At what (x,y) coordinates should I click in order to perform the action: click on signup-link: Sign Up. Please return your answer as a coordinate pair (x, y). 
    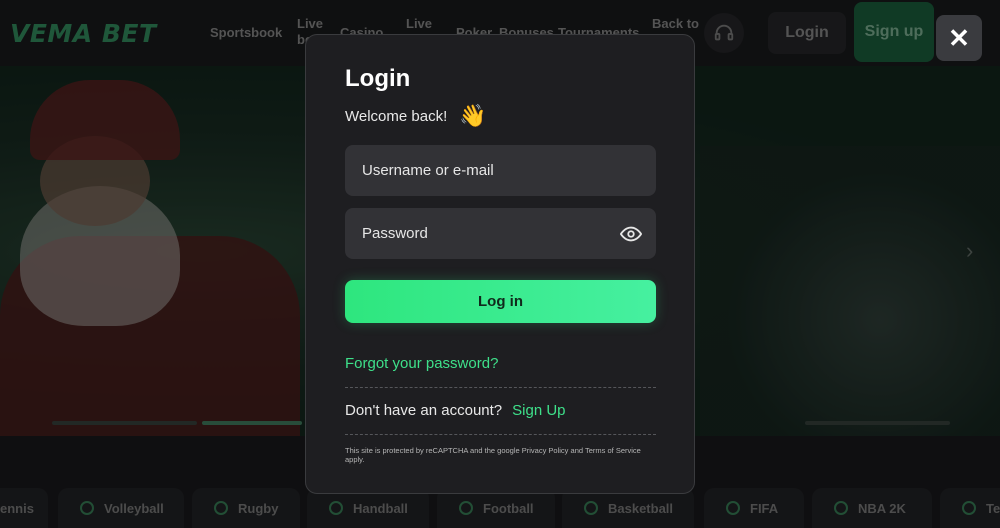
    Looking at the image, I should click on (538, 410).